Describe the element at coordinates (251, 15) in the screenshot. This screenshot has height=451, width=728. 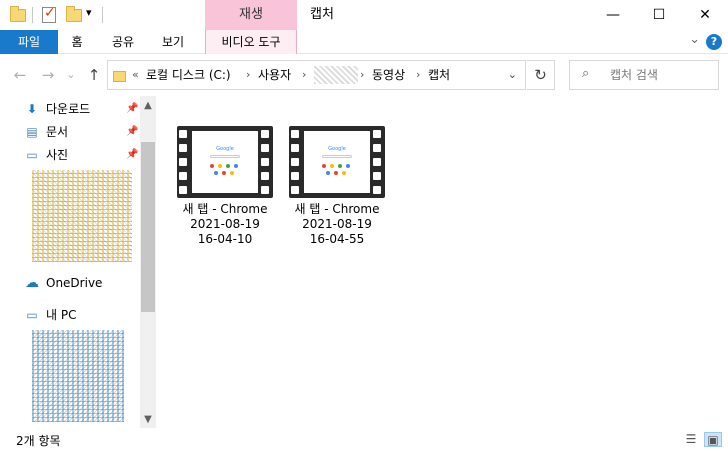
I see `contextual-tab-header: 재생` at that location.